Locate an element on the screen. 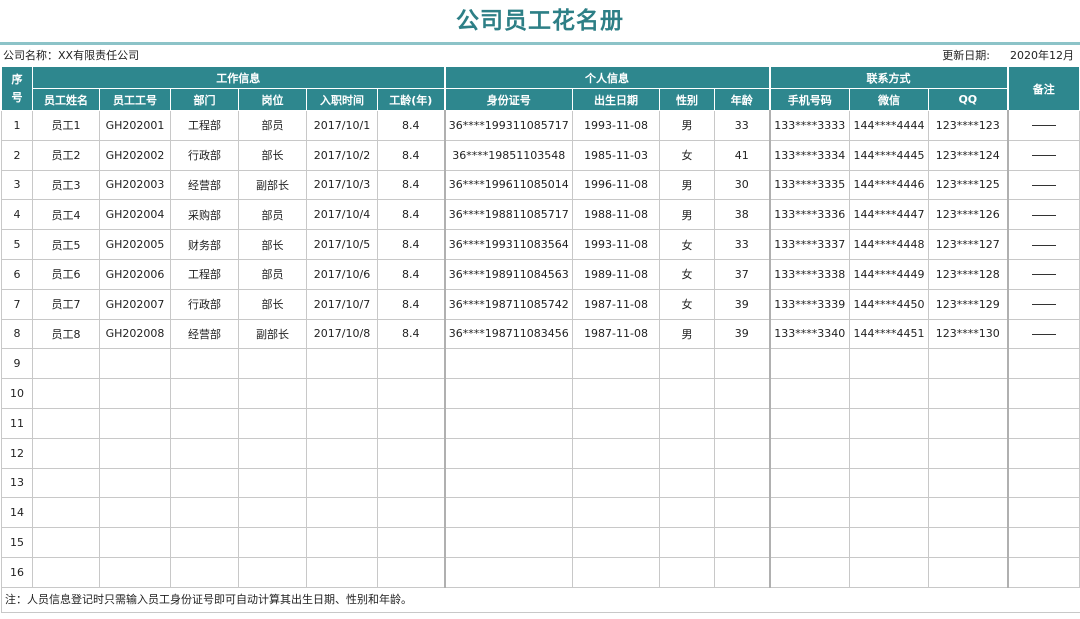 The width and height of the screenshot is (1080, 619). cell-join-date: 2017/10/1 is located at coordinates (342, 125).